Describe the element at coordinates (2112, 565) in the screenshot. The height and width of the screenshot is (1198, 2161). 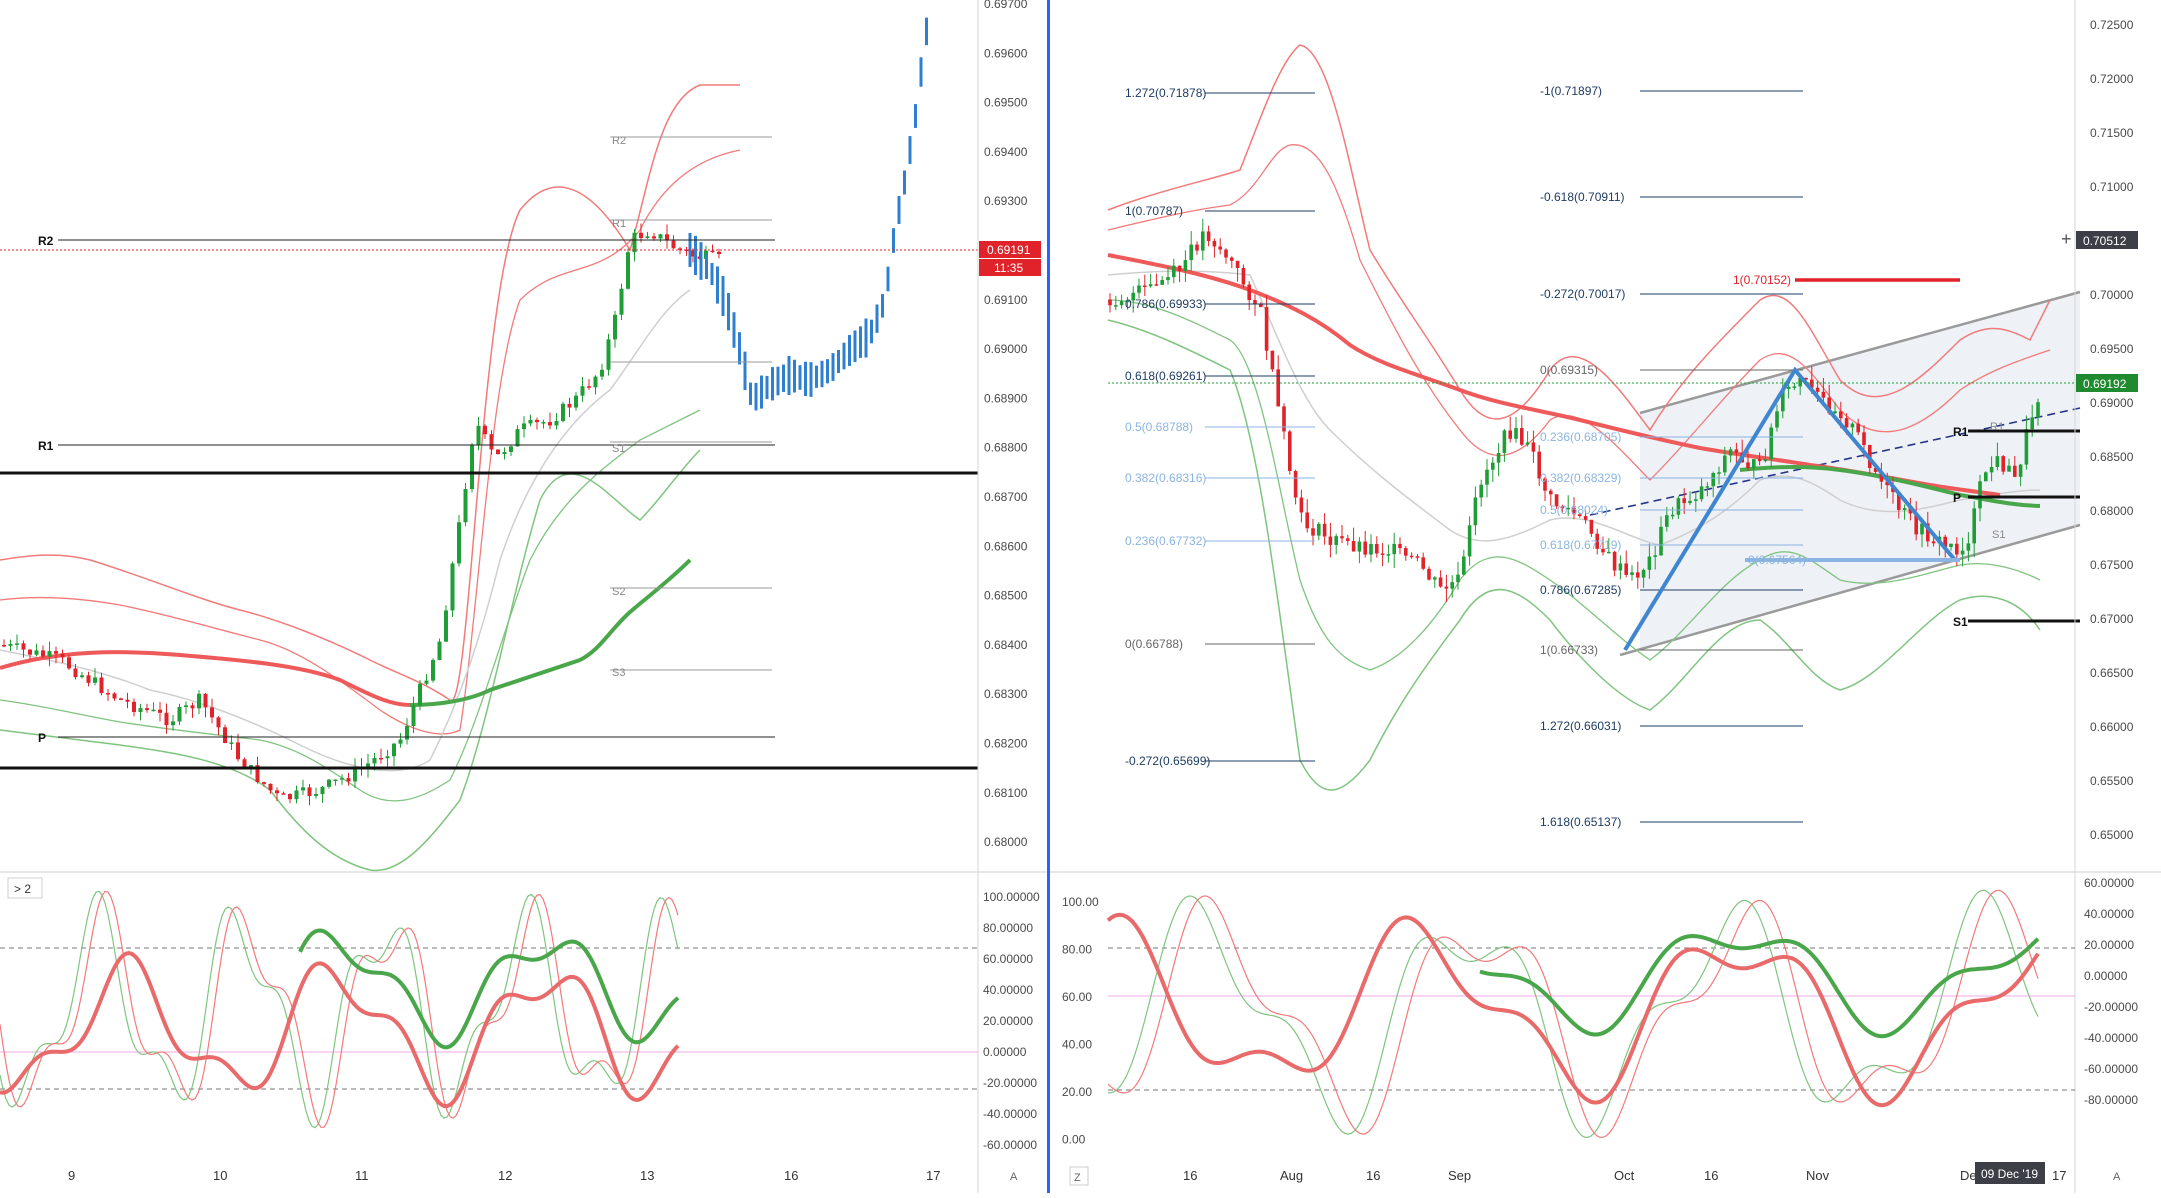
I see `right-price-tick: 0.67500` at that location.